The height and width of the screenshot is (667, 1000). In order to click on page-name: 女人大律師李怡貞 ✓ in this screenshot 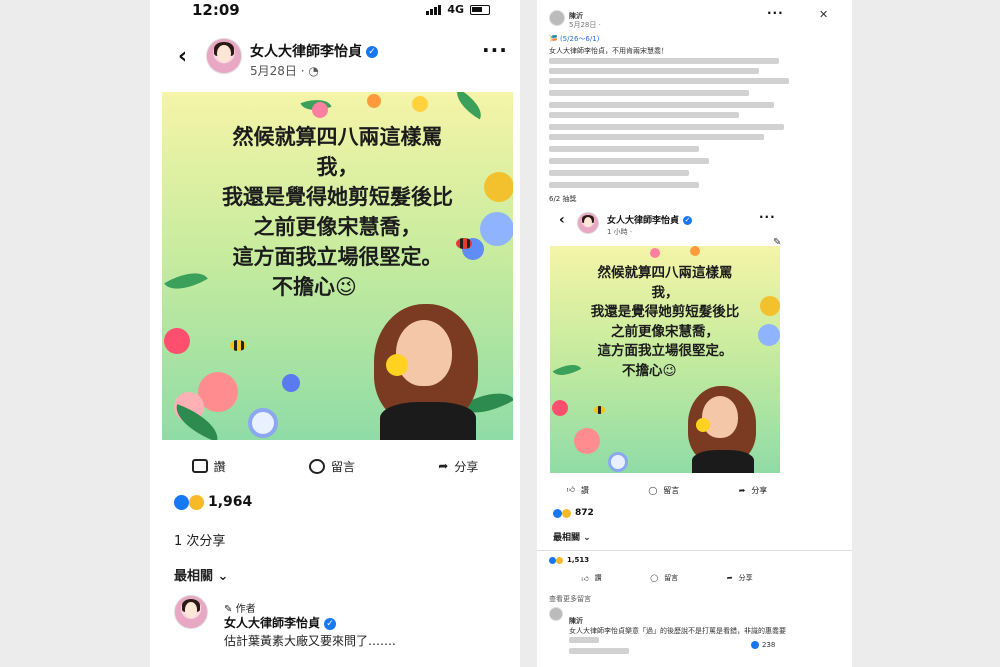, I will do `click(314, 51)`.